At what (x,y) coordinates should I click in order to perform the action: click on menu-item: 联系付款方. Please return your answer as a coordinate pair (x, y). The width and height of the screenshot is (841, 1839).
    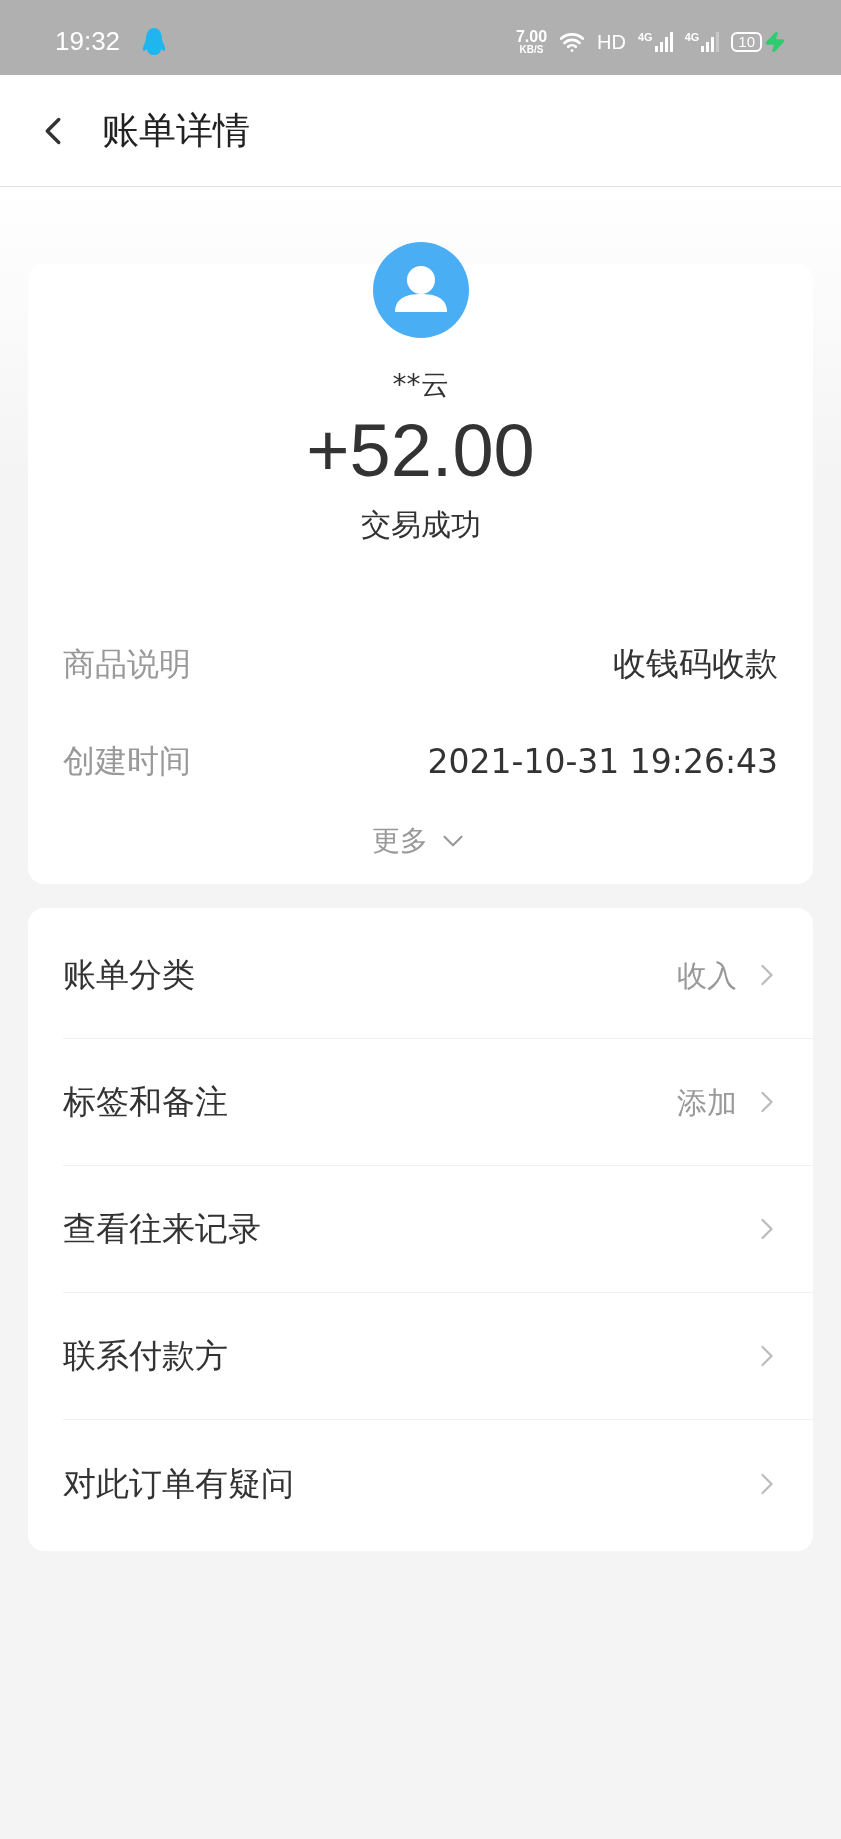
    Looking at the image, I should click on (438, 1356).